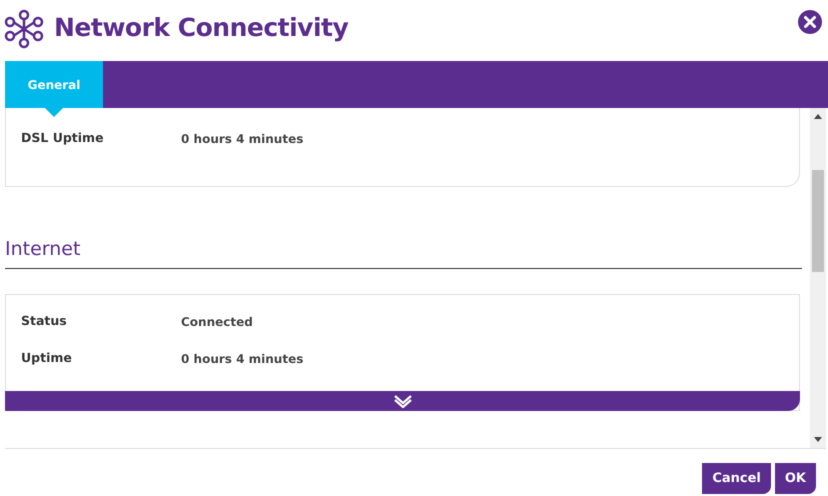 Image resolution: width=828 pixels, height=496 pixels. Describe the element at coordinates (818, 439) in the screenshot. I see `scroll-down-icon` at that location.